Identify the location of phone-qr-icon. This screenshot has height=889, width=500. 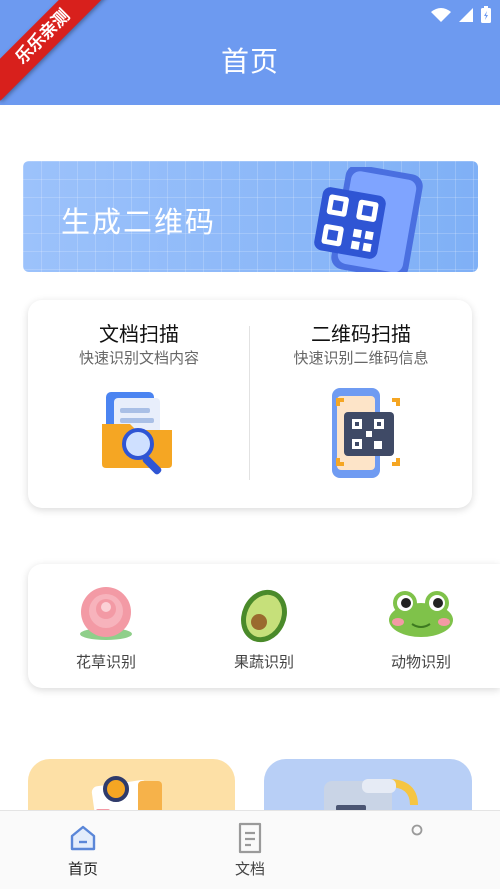
(368, 219).